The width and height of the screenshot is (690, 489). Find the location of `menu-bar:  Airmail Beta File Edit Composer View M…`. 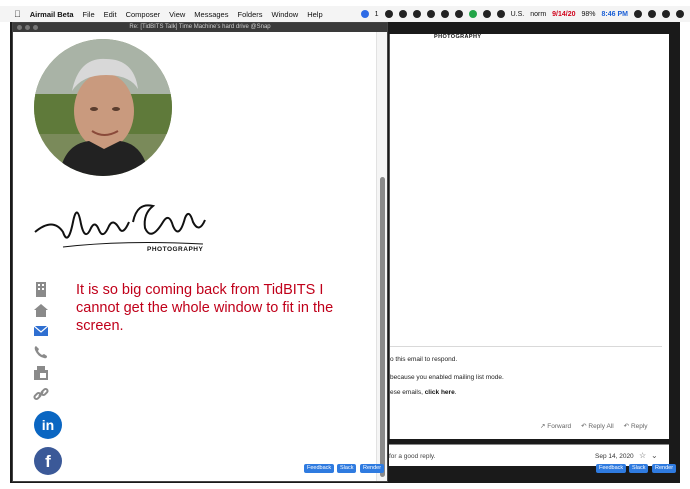

menu-bar:  Airmail Beta File Edit Composer View M… is located at coordinates (345, 14).